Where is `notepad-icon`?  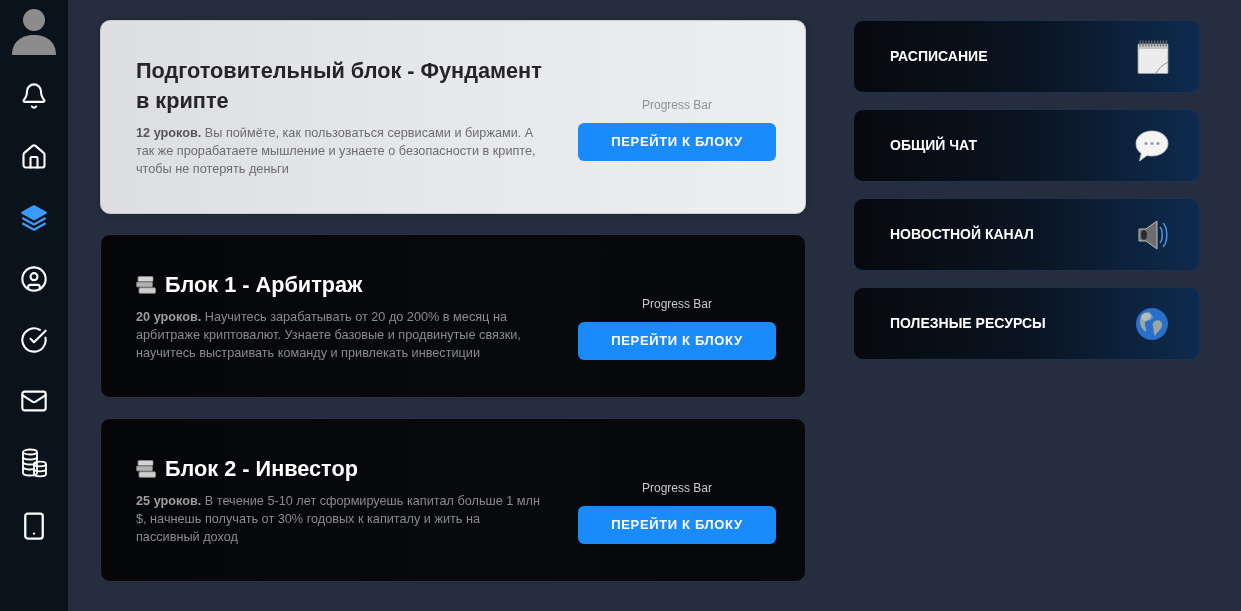 notepad-icon is located at coordinates (1153, 56).